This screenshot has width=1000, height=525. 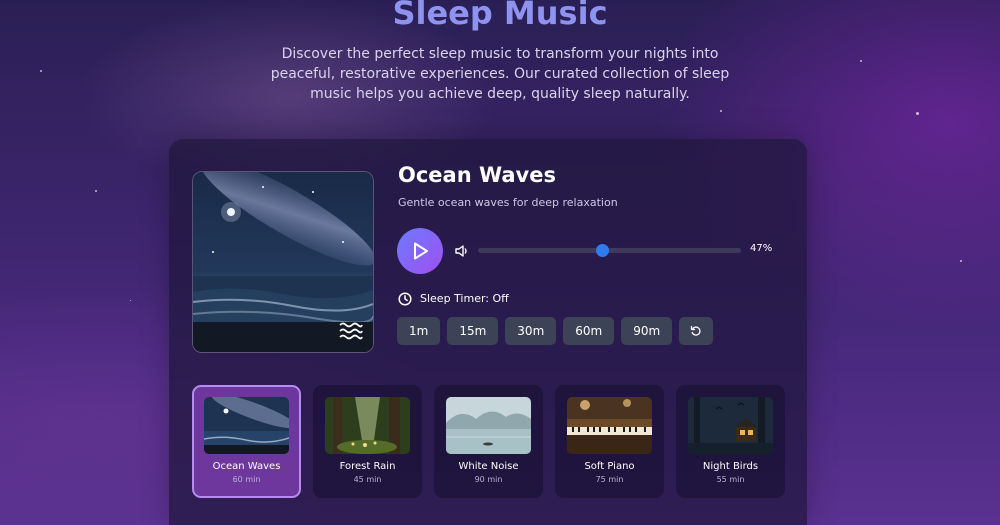 What do you see at coordinates (351, 331) in the screenshot?
I see `waves-icon` at bounding box center [351, 331].